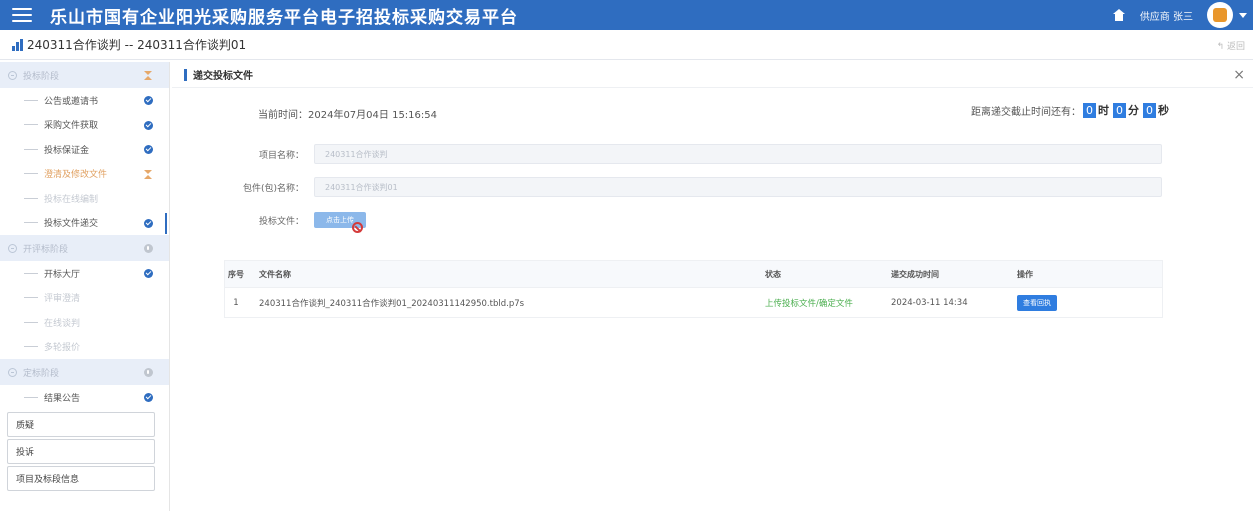 This screenshot has height=511, width=1253. What do you see at coordinates (84, 322) in the screenshot?
I see `step-negotiation: 在线谈判` at bounding box center [84, 322].